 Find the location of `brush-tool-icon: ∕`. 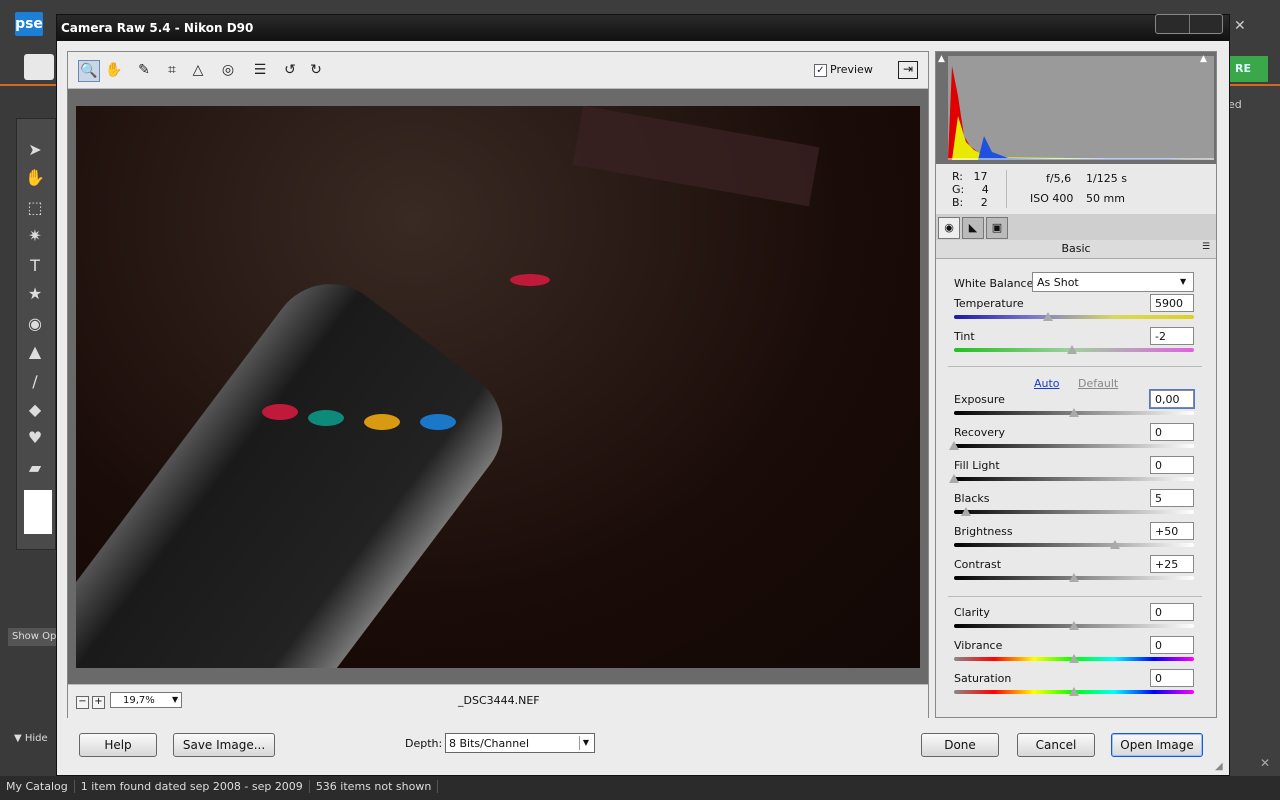

brush-tool-icon: ∕ is located at coordinates (35, 382).